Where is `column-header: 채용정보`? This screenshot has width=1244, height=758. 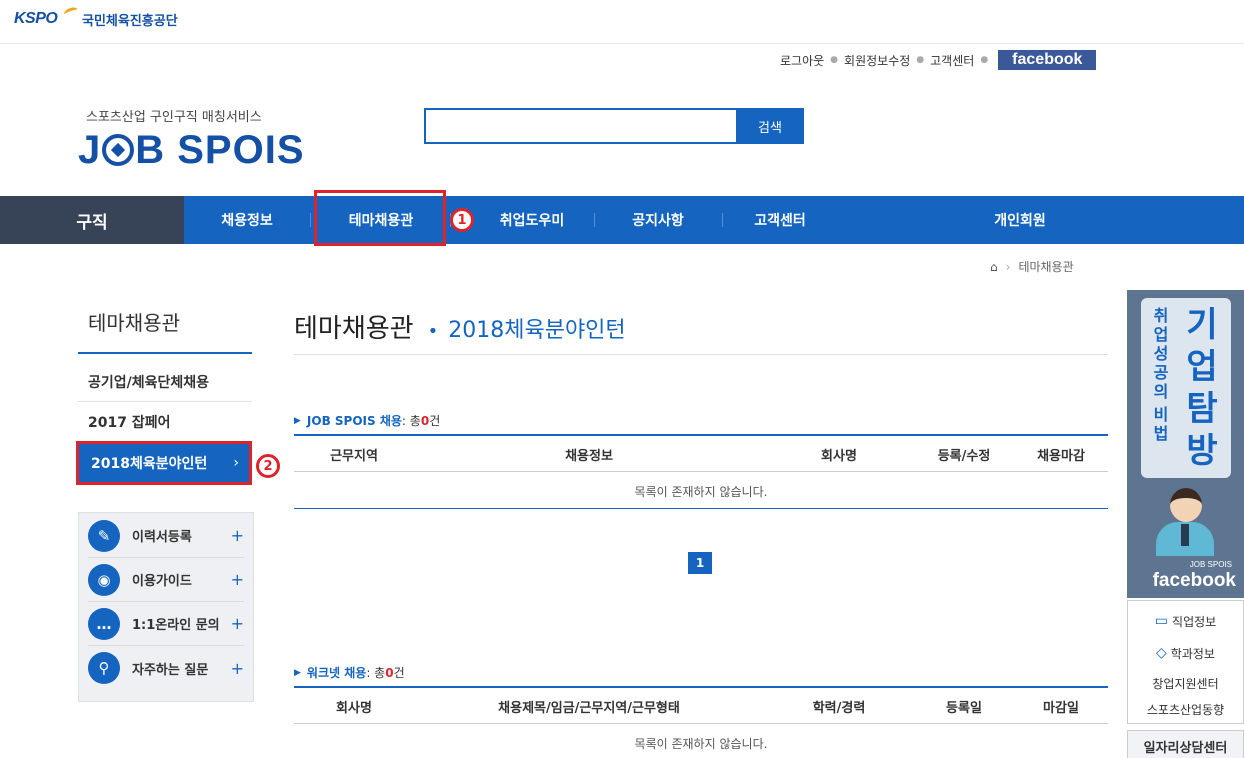 column-header: 채용정보 is located at coordinates (589, 456).